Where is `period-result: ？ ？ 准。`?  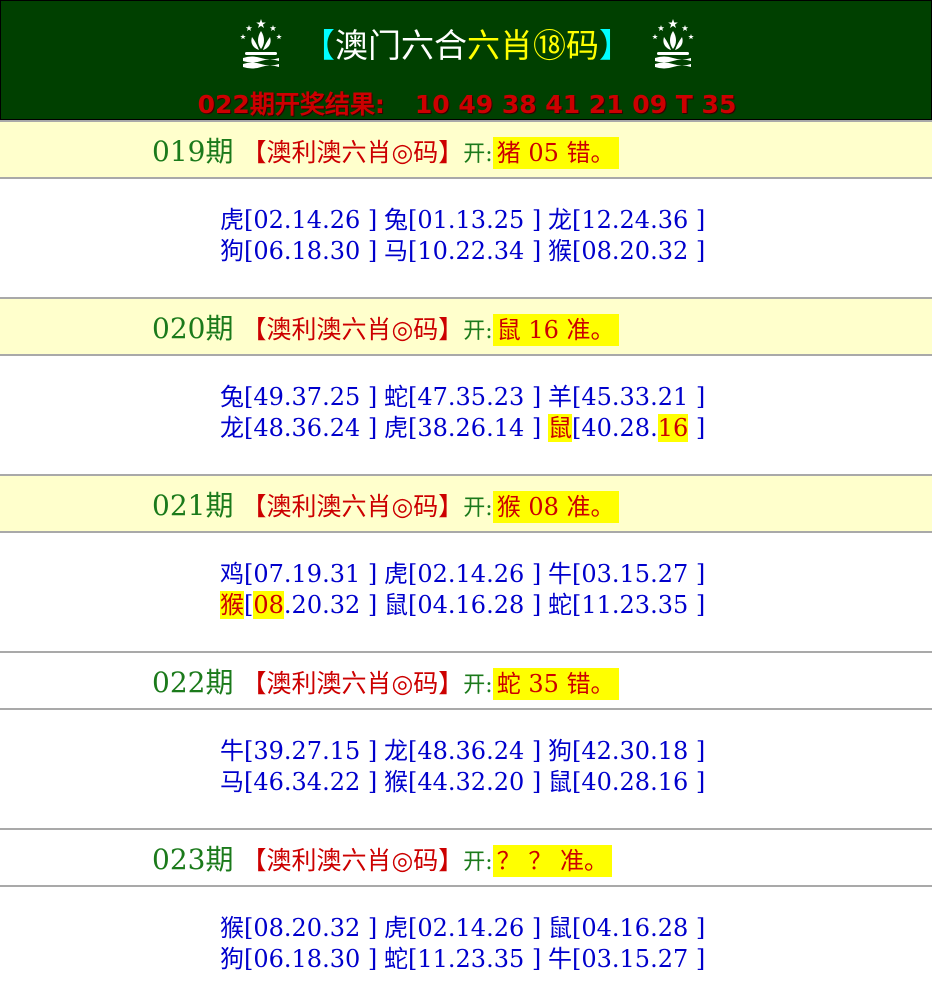 period-result: ？ ？ 准。 is located at coordinates (552, 861).